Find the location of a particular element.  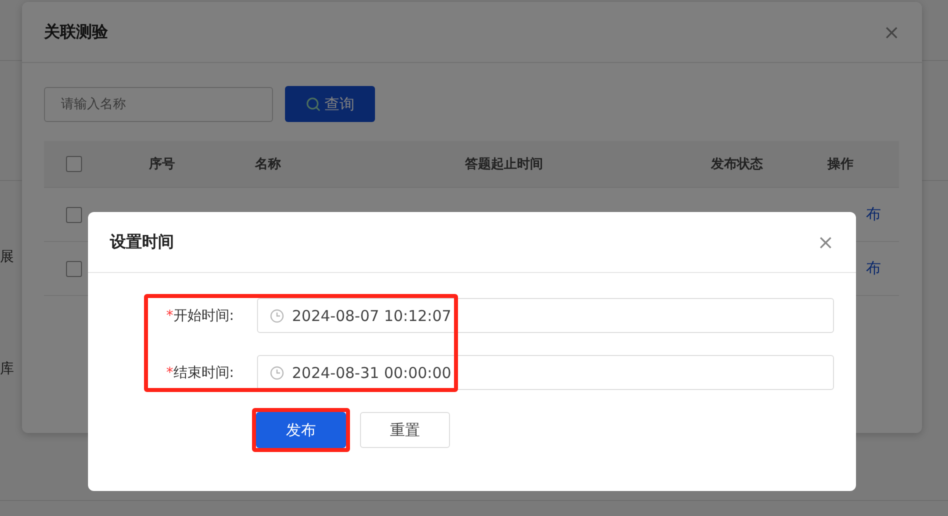

search-button: 查询 is located at coordinates (330, 104).